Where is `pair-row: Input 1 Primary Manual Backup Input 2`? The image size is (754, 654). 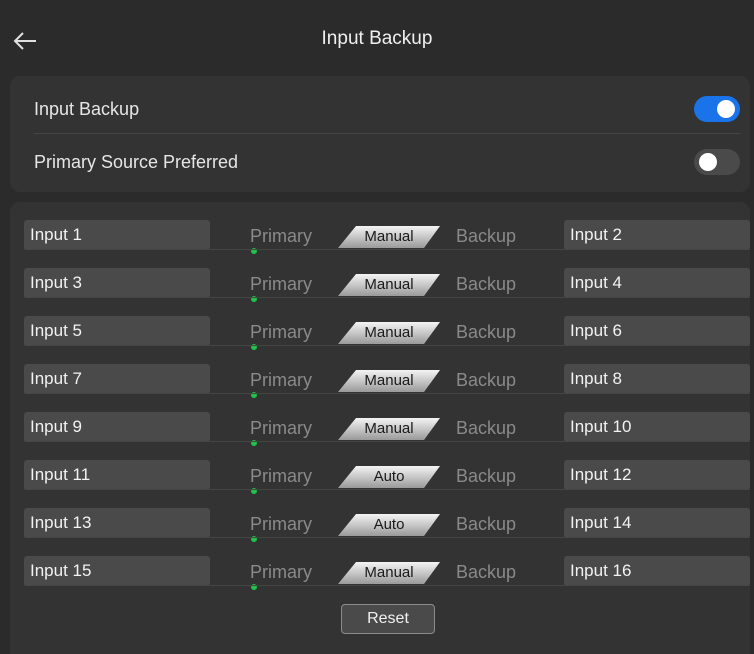 pair-row: Input 1 Primary Manual Backup Input 2 is located at coordinates (380, 228).